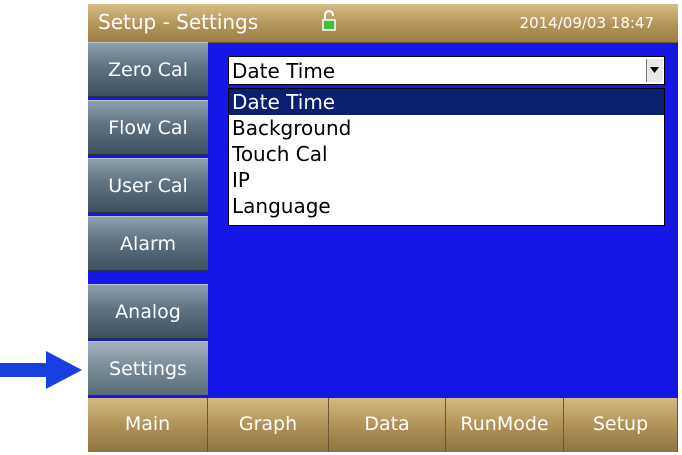  Describe the element at coordinates (446, 128) in the screenshot. I see `dropdown-option-background: Background` at that location.